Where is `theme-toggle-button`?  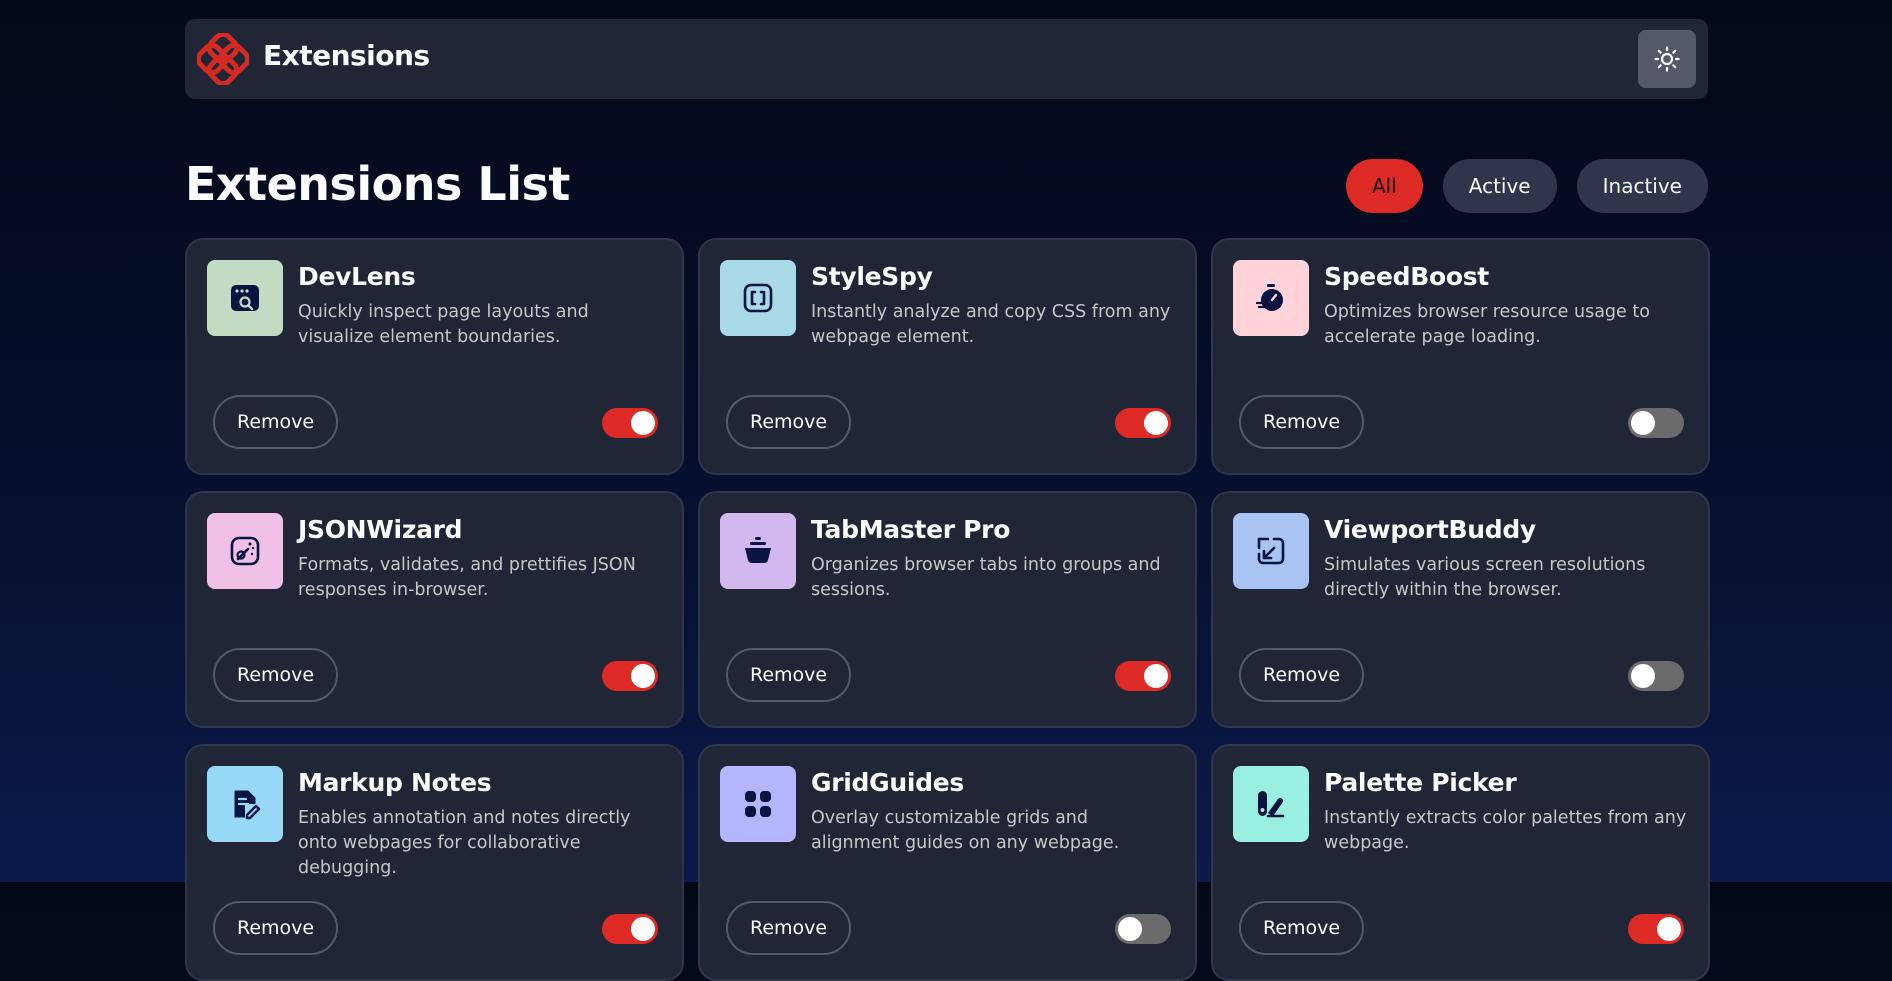
theme-toggle-button is located at coordinates (1667, 59).